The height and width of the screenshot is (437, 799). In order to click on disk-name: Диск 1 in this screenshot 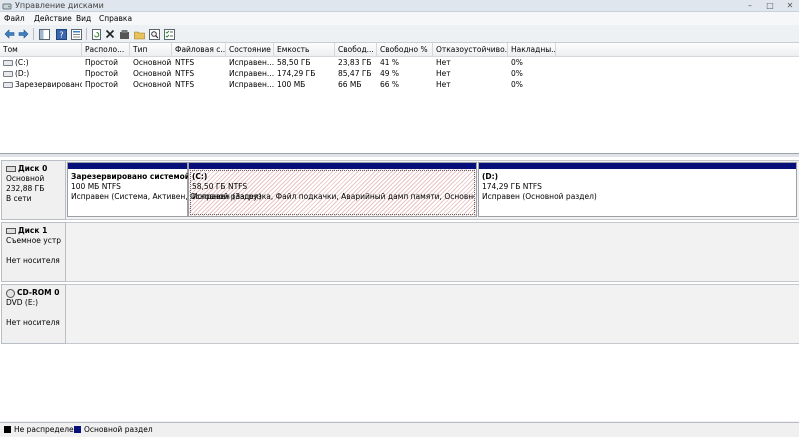, I will do `click(33, 230)`.